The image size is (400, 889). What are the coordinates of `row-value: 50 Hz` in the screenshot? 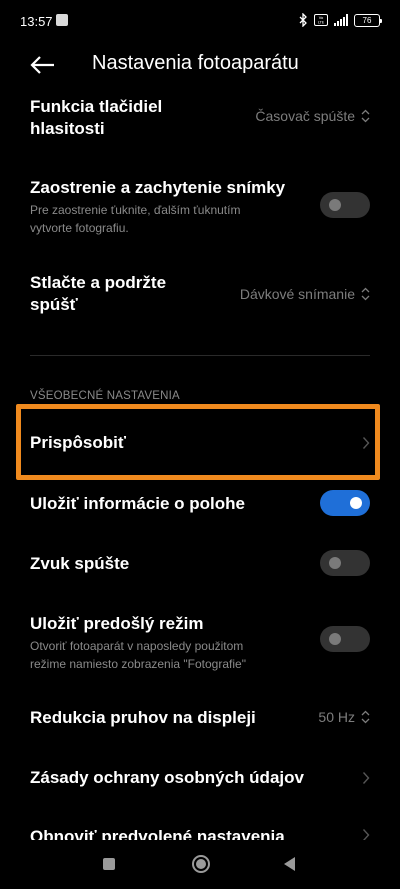 It's located at (344, 717).